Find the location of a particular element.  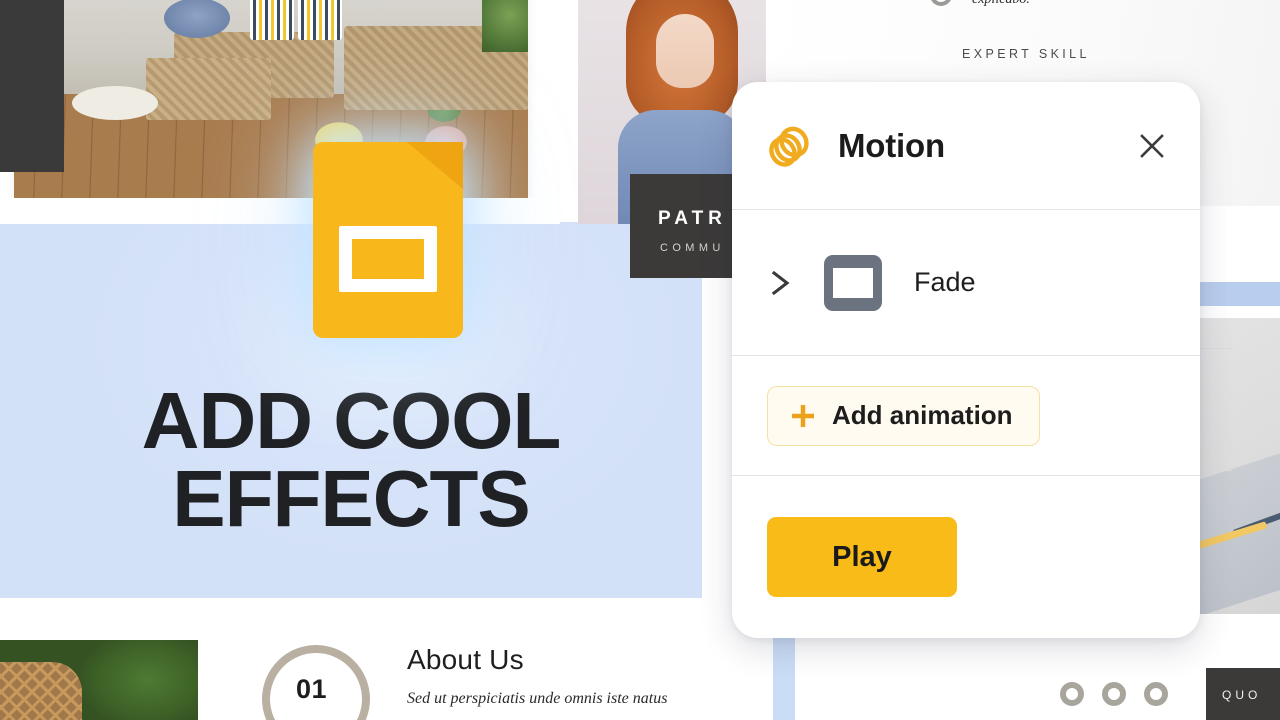

hero-headline: ADD COOL EFFECTS is located at coordinates (351, 460).